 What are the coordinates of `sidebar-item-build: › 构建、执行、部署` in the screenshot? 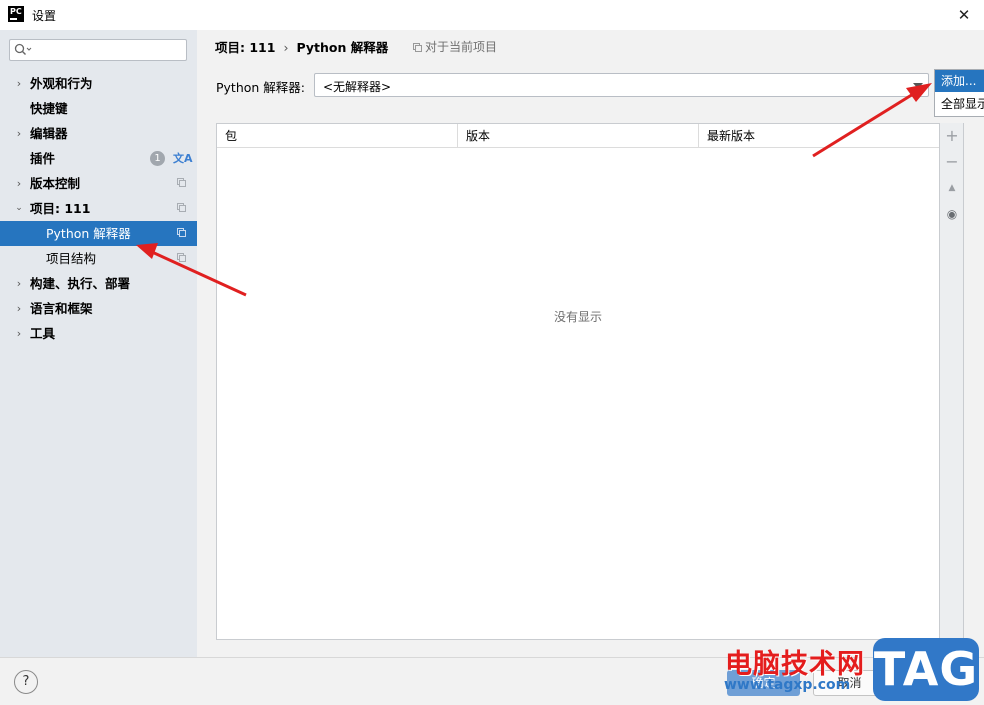 It's located at (98, 283).